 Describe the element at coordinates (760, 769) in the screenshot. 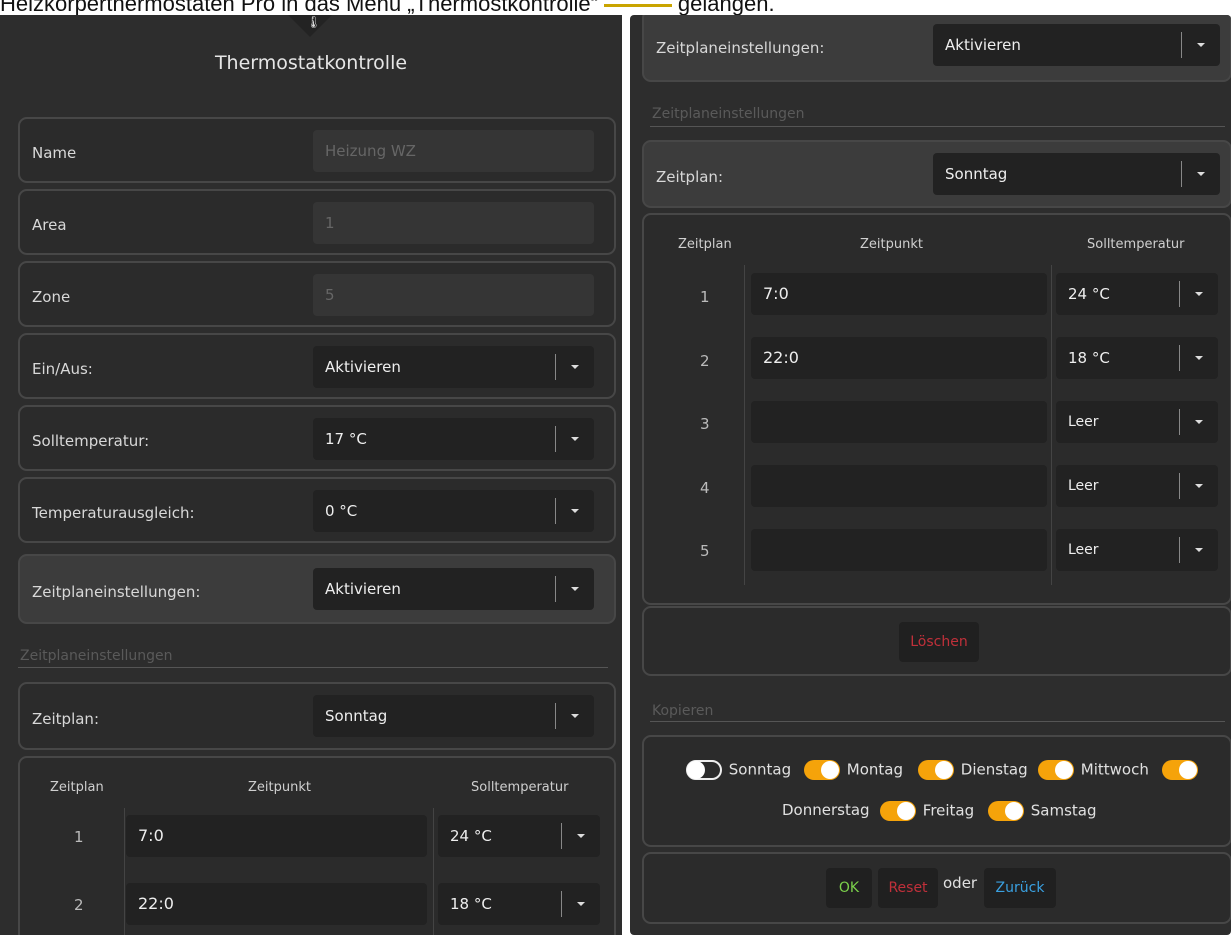

I see `day-label: Sonntag` at that location.